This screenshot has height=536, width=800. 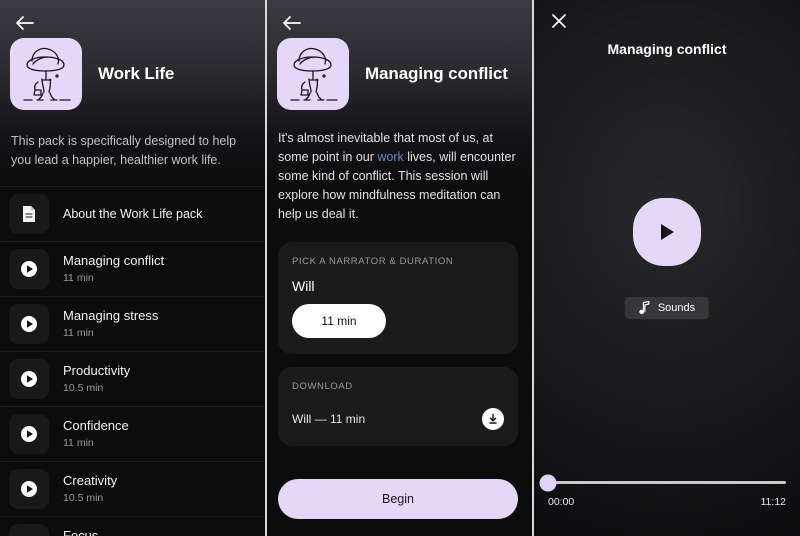 What do you see at coordinates (667, 502) in the screenshot?
I see `seek-times: 00:00 11:12` at bounding box center [667, 502].